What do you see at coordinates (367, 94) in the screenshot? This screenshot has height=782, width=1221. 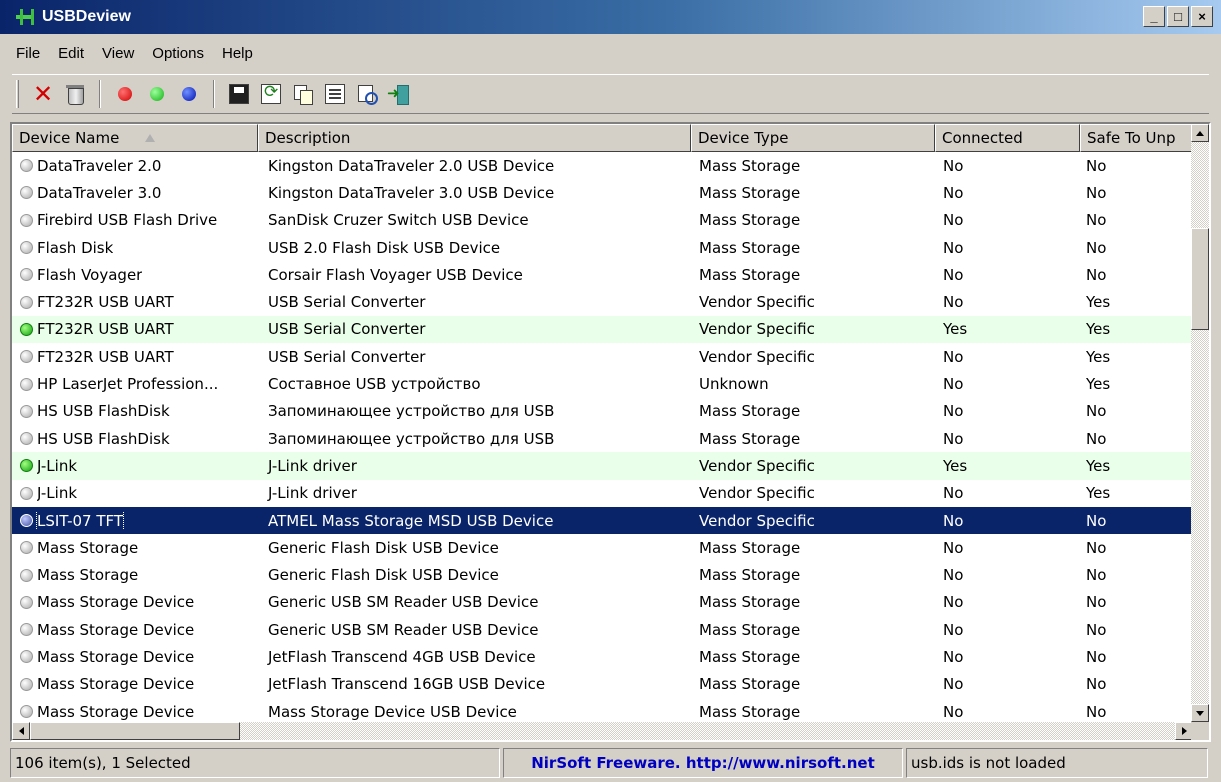 I see `find-button` at bounding box center [367, 94].